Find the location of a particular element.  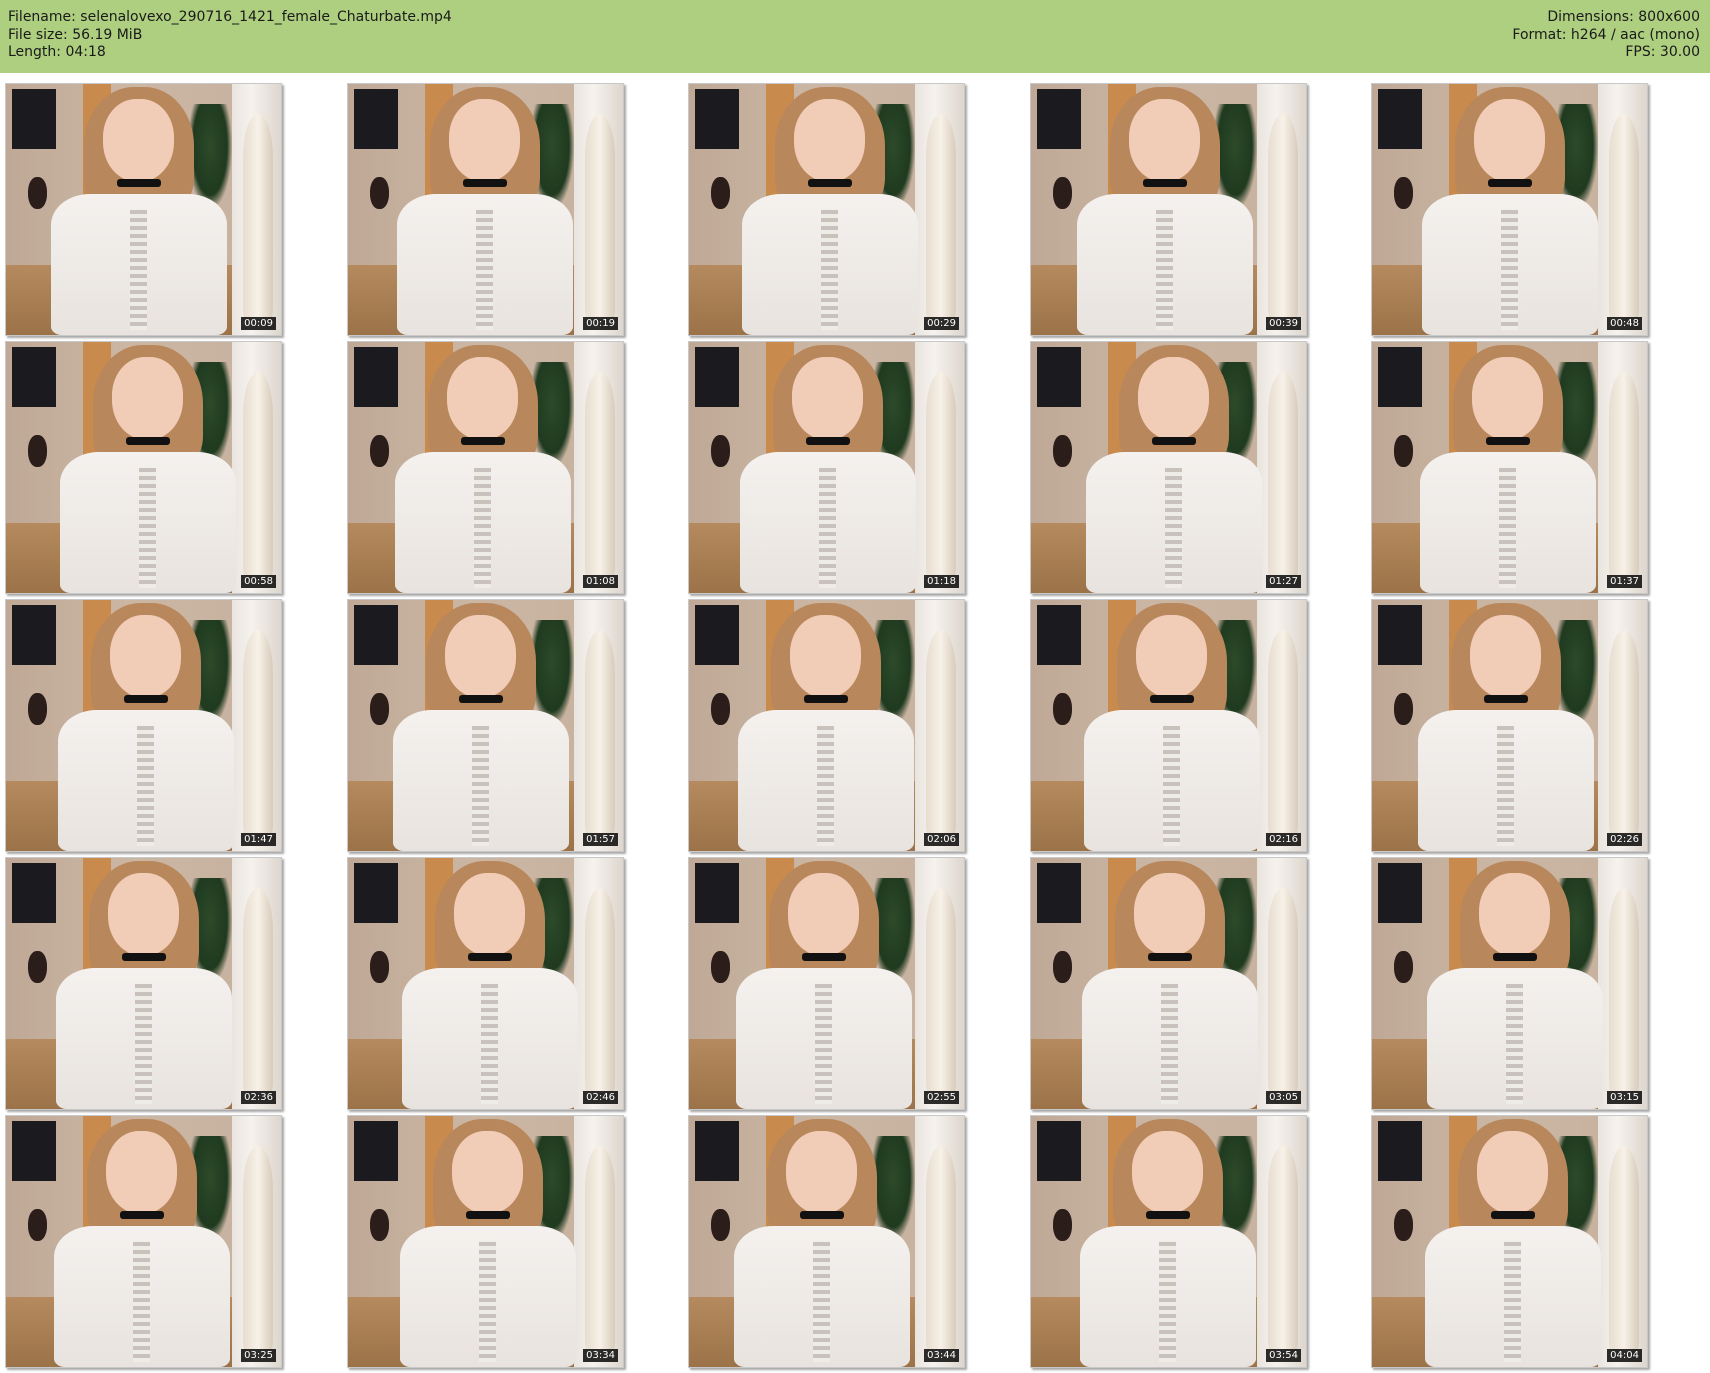

thumbnail-timestamp: 00:58 is located at coordinates (258, 581).